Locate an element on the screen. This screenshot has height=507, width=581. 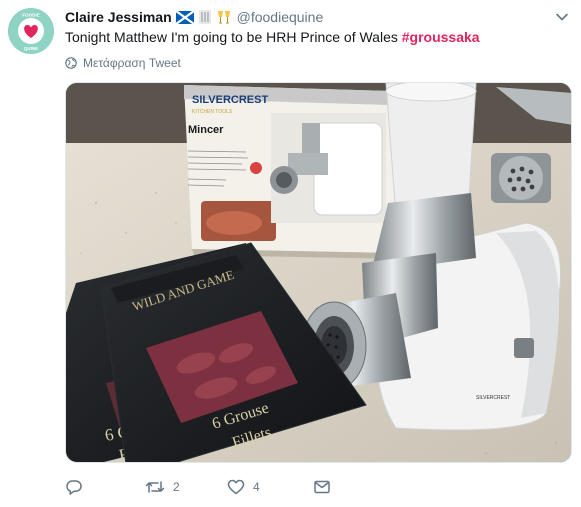
svg-text: FOODIE is located at coordinates (30, 15).